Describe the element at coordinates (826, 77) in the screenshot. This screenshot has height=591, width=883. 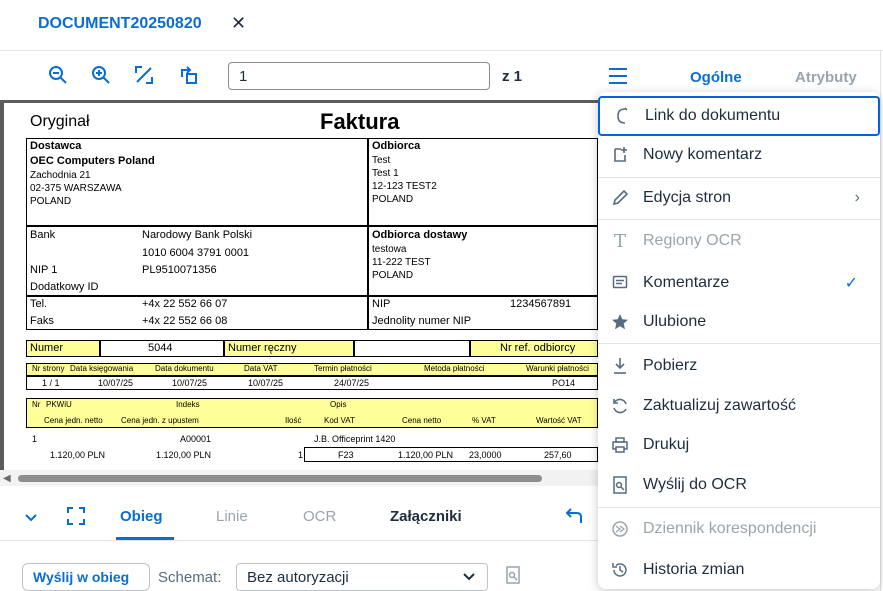
I see `tab-attributes: Atrybuty` at that location.